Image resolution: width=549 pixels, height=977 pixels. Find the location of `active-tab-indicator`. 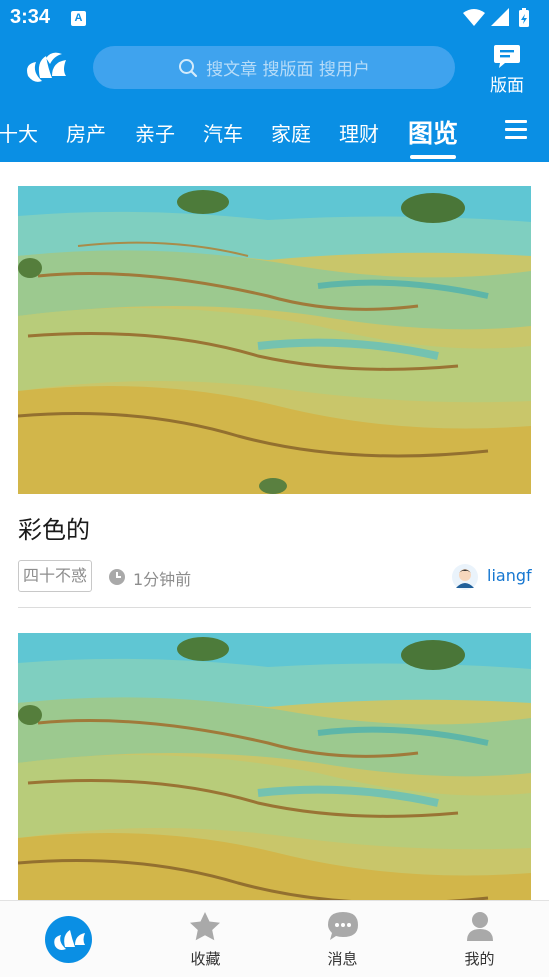

active-tab-indicator is located at coordinates (433, 157).